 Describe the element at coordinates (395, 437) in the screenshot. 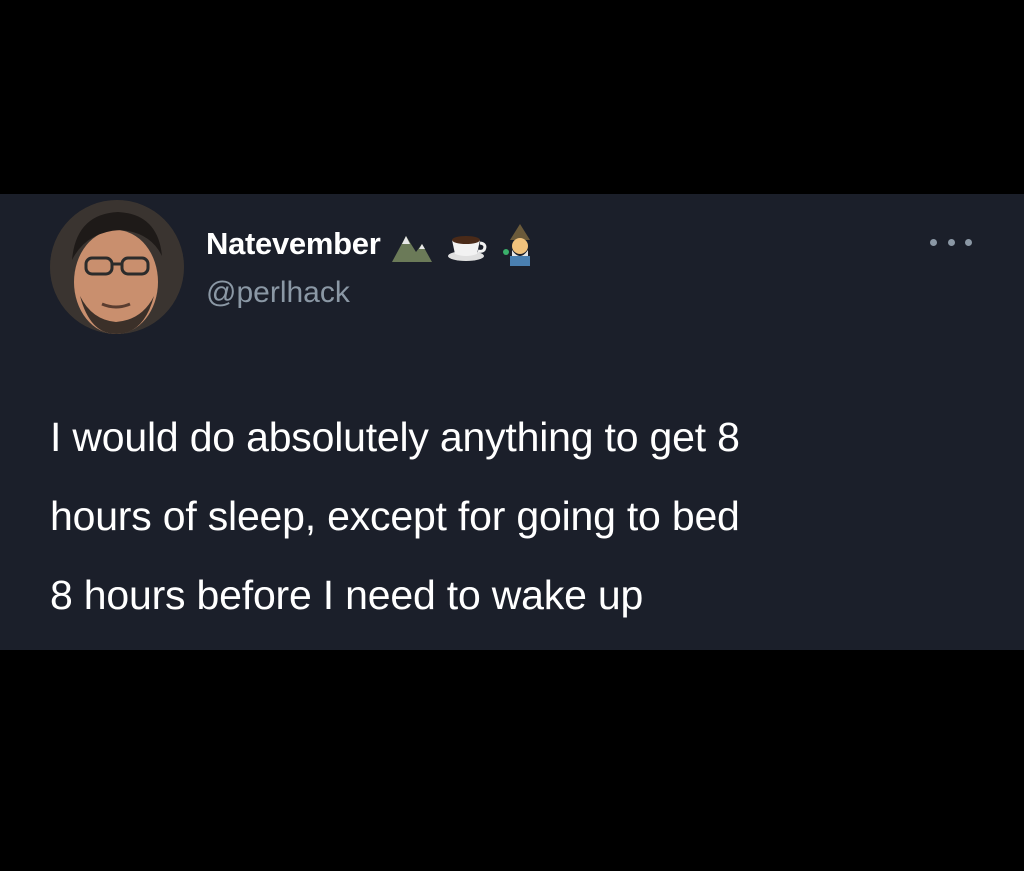

I see `tweet-text-line: I would do absolutely anything to get 8` at that location.